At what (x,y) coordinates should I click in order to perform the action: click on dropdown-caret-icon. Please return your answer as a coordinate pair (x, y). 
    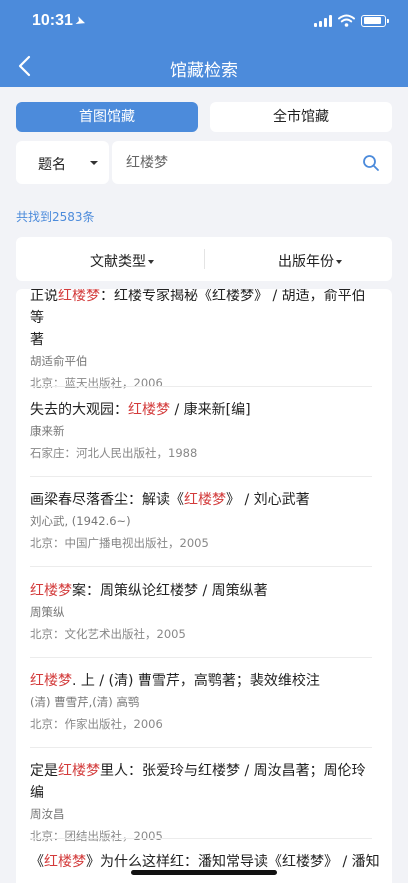
    Looking at the image, I should click on (94, 163).